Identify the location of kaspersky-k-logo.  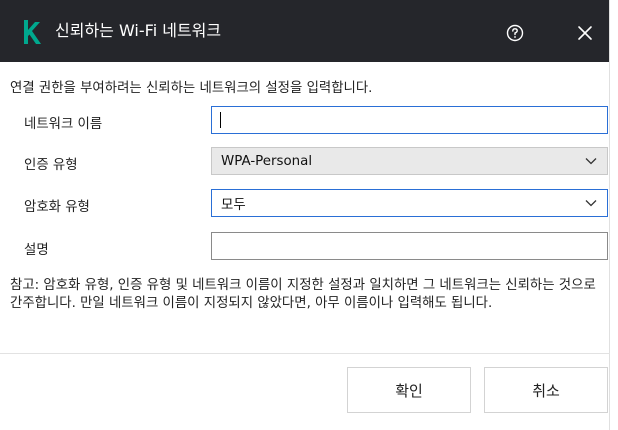
(32, 32).